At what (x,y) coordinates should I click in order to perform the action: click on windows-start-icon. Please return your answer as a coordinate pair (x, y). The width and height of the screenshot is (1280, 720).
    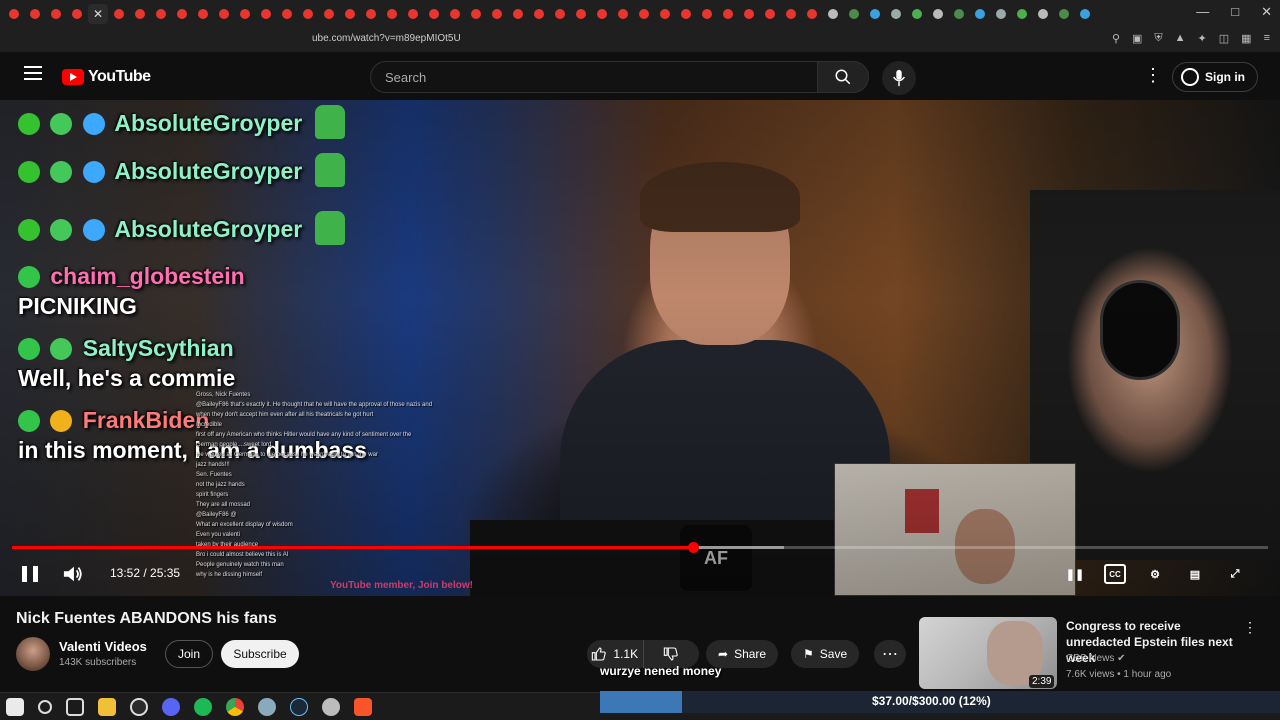
    Looking at the image, I should click on (15, 707).